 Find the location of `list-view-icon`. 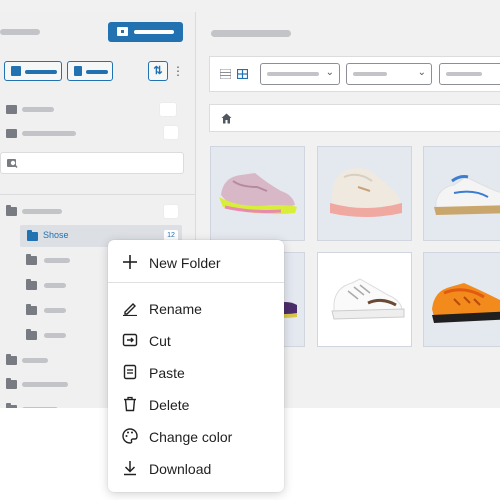

list-view-icon is located at coordinates (225, 74).